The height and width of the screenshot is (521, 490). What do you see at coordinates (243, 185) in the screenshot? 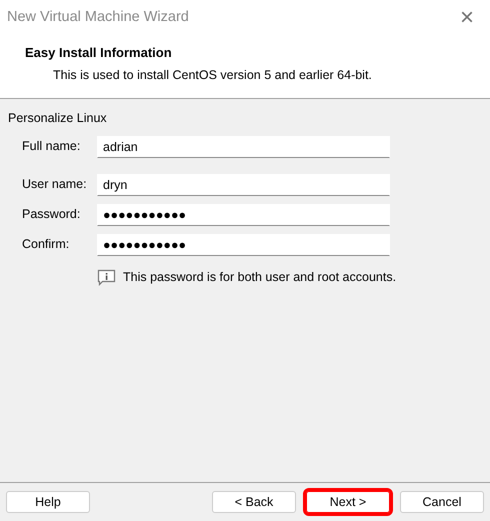
I see `input-field: dryn` at bounding box center [243, 185].